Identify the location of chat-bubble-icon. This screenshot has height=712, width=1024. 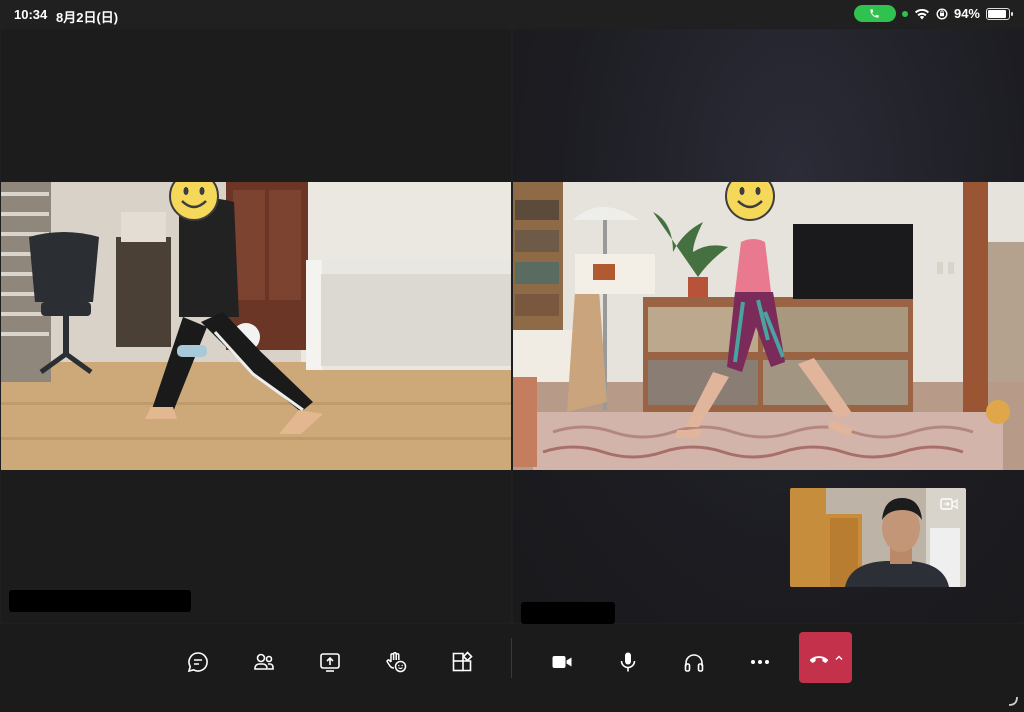
(197, 662).